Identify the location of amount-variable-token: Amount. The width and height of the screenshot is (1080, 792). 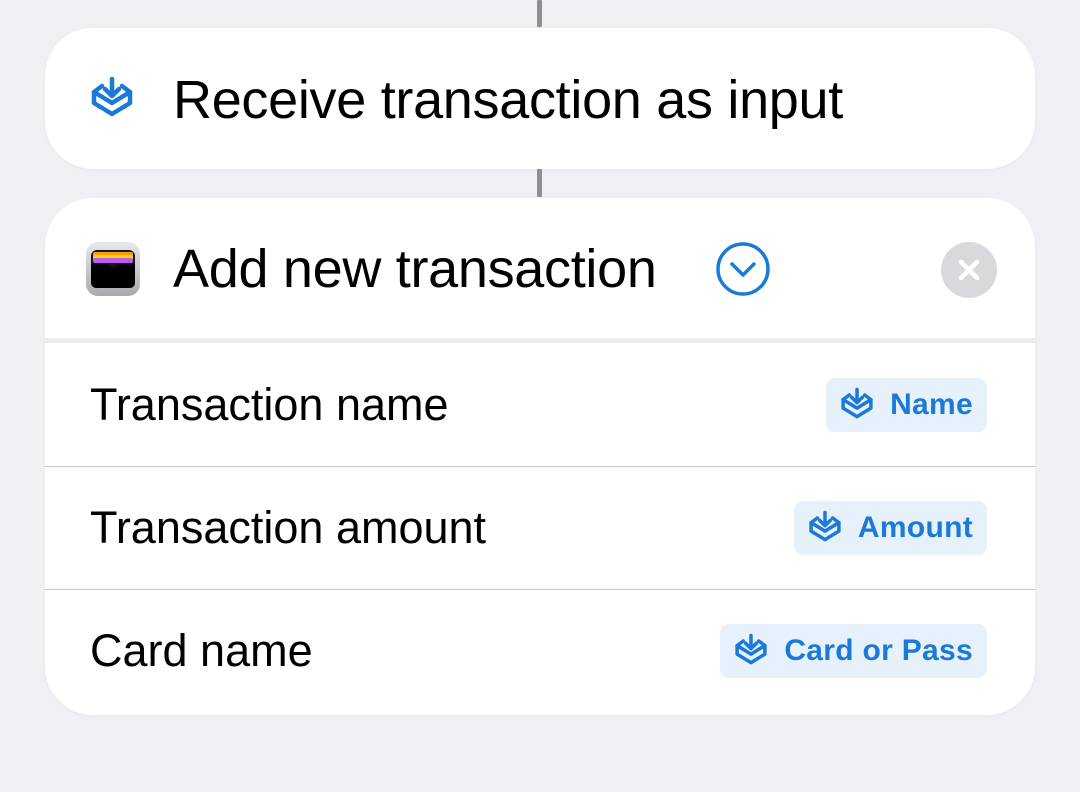
(890, 528).